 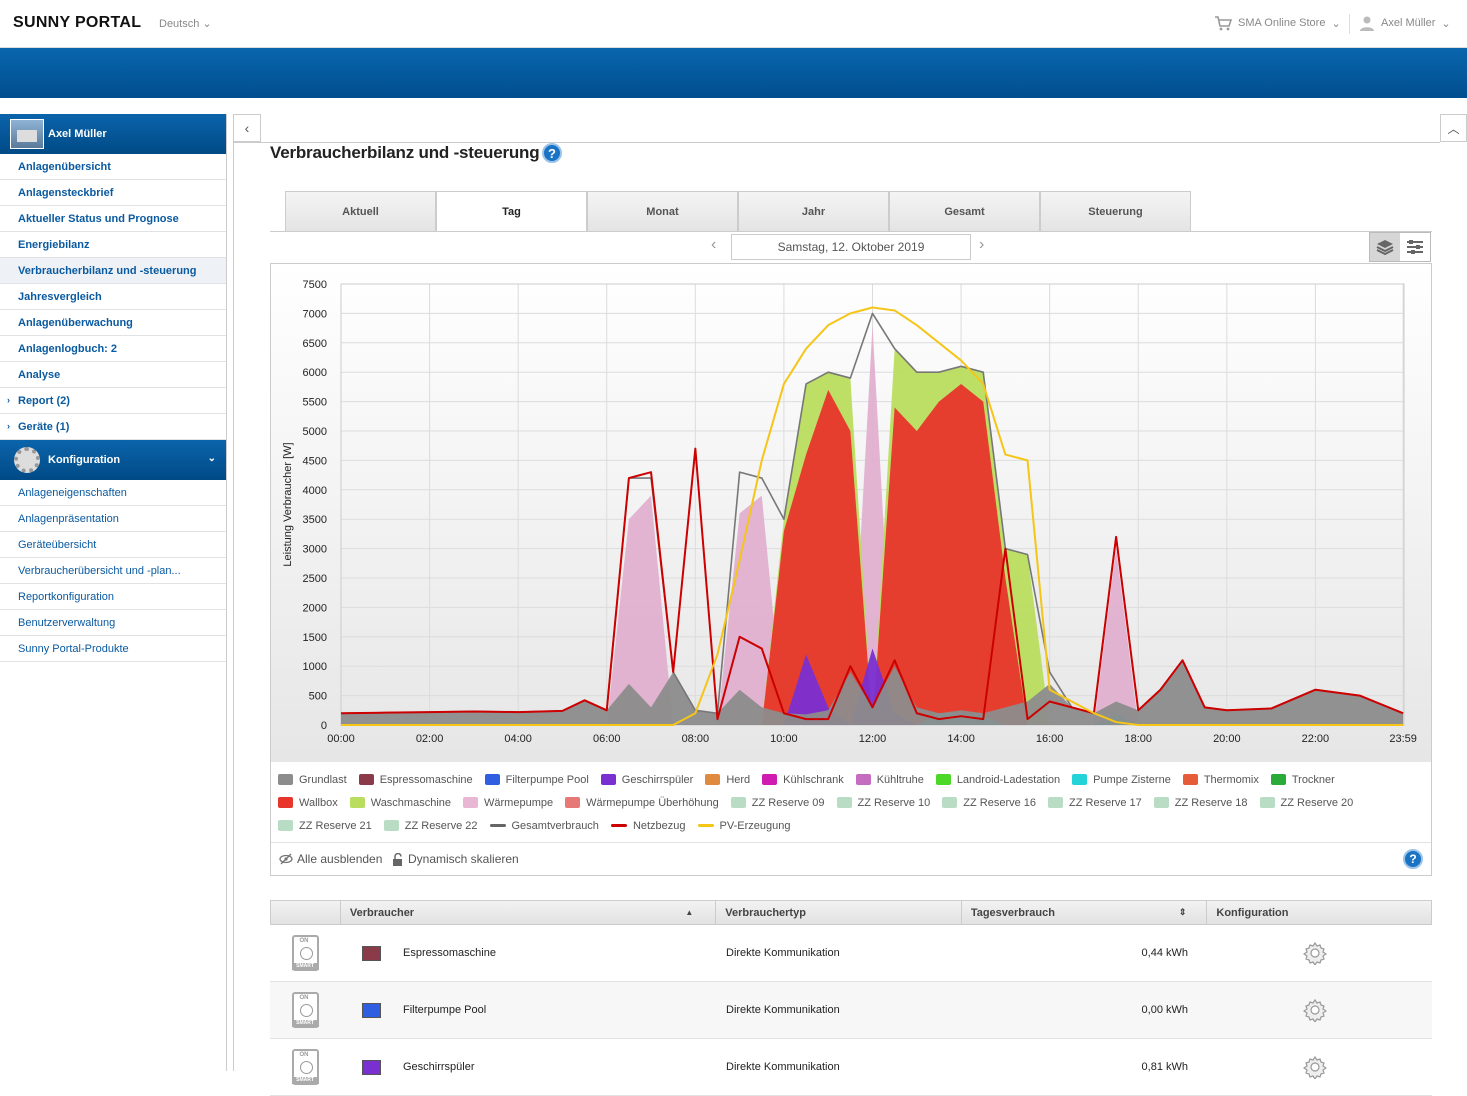 I want to click on online-store-link: SMA Online Store ⌄, so click(x=1277, y=23).